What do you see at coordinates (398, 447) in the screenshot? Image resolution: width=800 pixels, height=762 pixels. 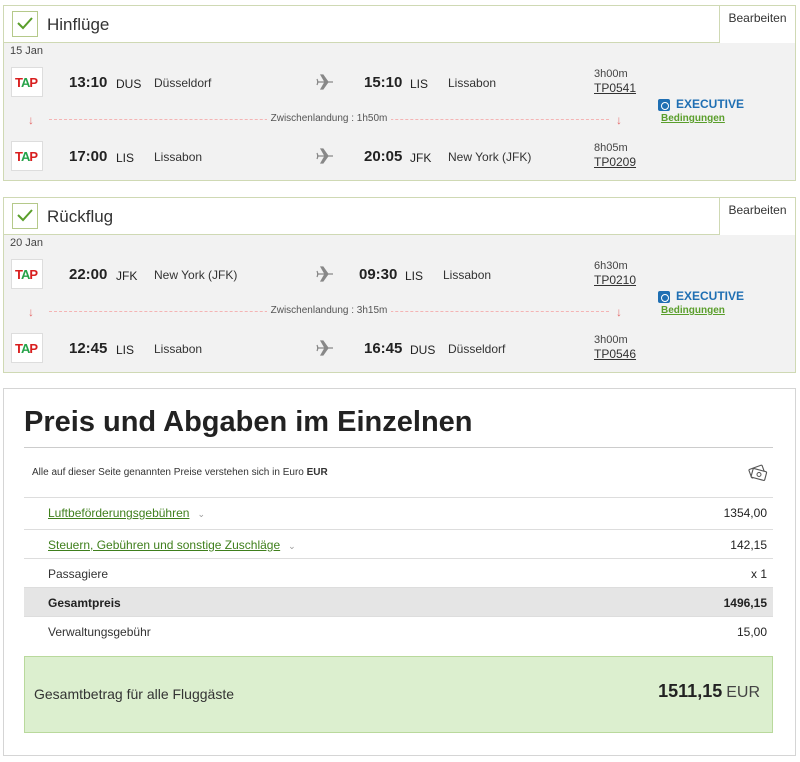 I see `divider` at bounding box center [398, 447].